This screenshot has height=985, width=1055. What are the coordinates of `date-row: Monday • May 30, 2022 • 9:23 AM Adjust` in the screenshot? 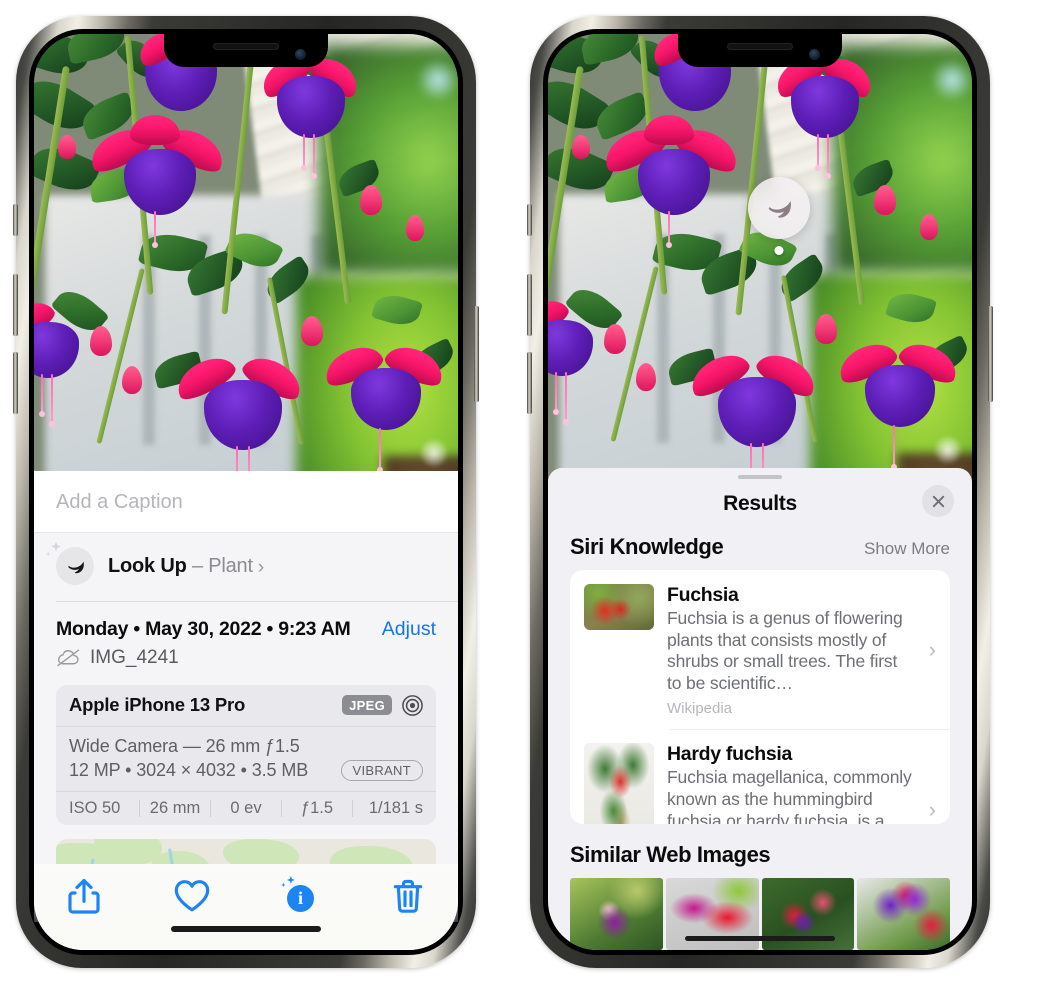 It's located at (246, 621).